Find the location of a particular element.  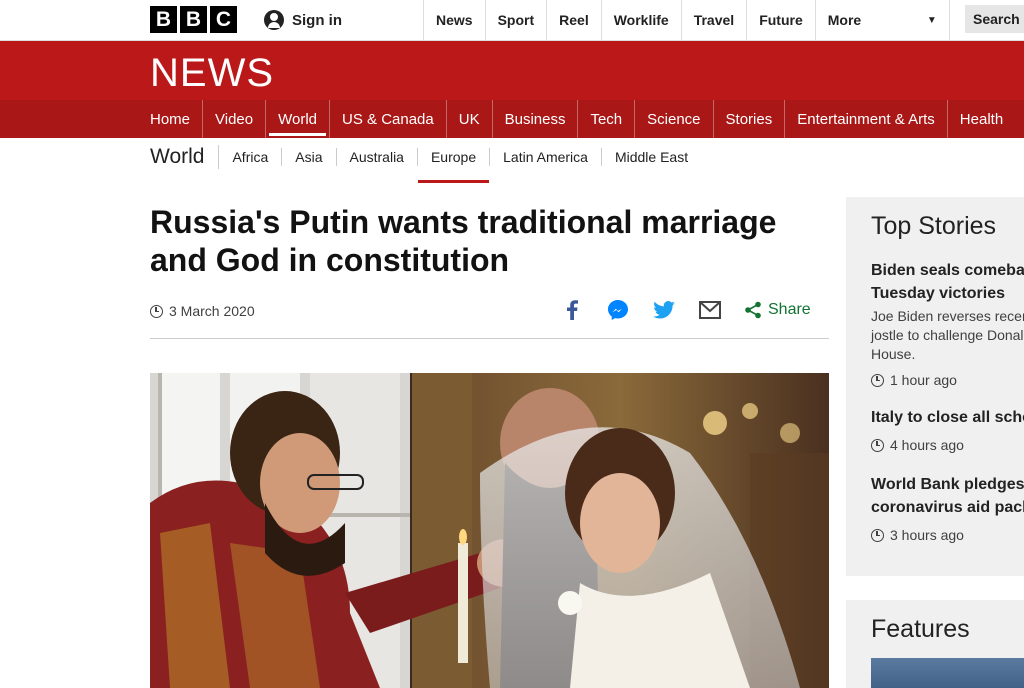

bbc-logo: B B C is located at coordinates (193, 19).